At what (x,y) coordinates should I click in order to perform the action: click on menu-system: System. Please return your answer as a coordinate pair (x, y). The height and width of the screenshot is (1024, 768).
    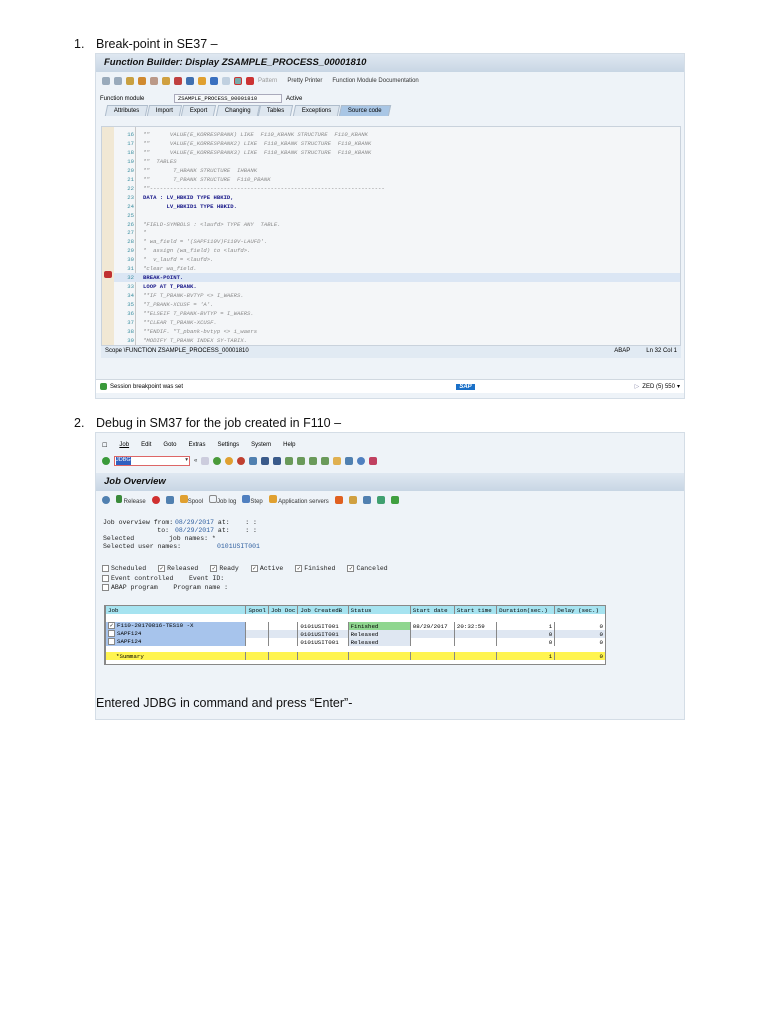
    Looking at the image, I should click on (261, 445).